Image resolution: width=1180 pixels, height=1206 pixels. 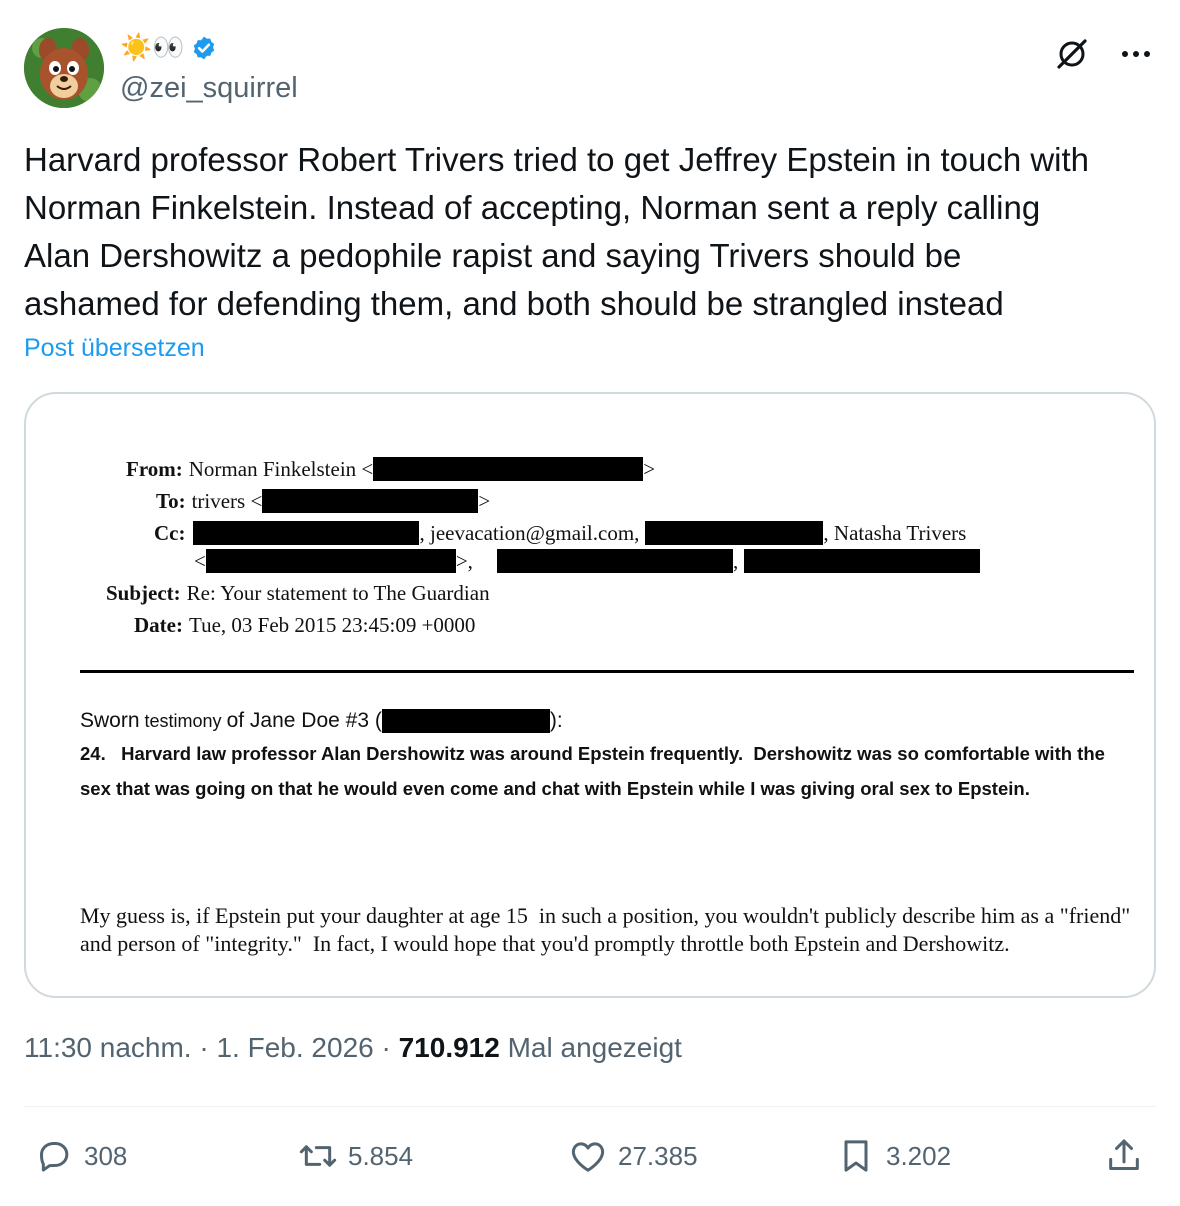 I want to click on views-count: 710.912, so click(x=449, y=1047).